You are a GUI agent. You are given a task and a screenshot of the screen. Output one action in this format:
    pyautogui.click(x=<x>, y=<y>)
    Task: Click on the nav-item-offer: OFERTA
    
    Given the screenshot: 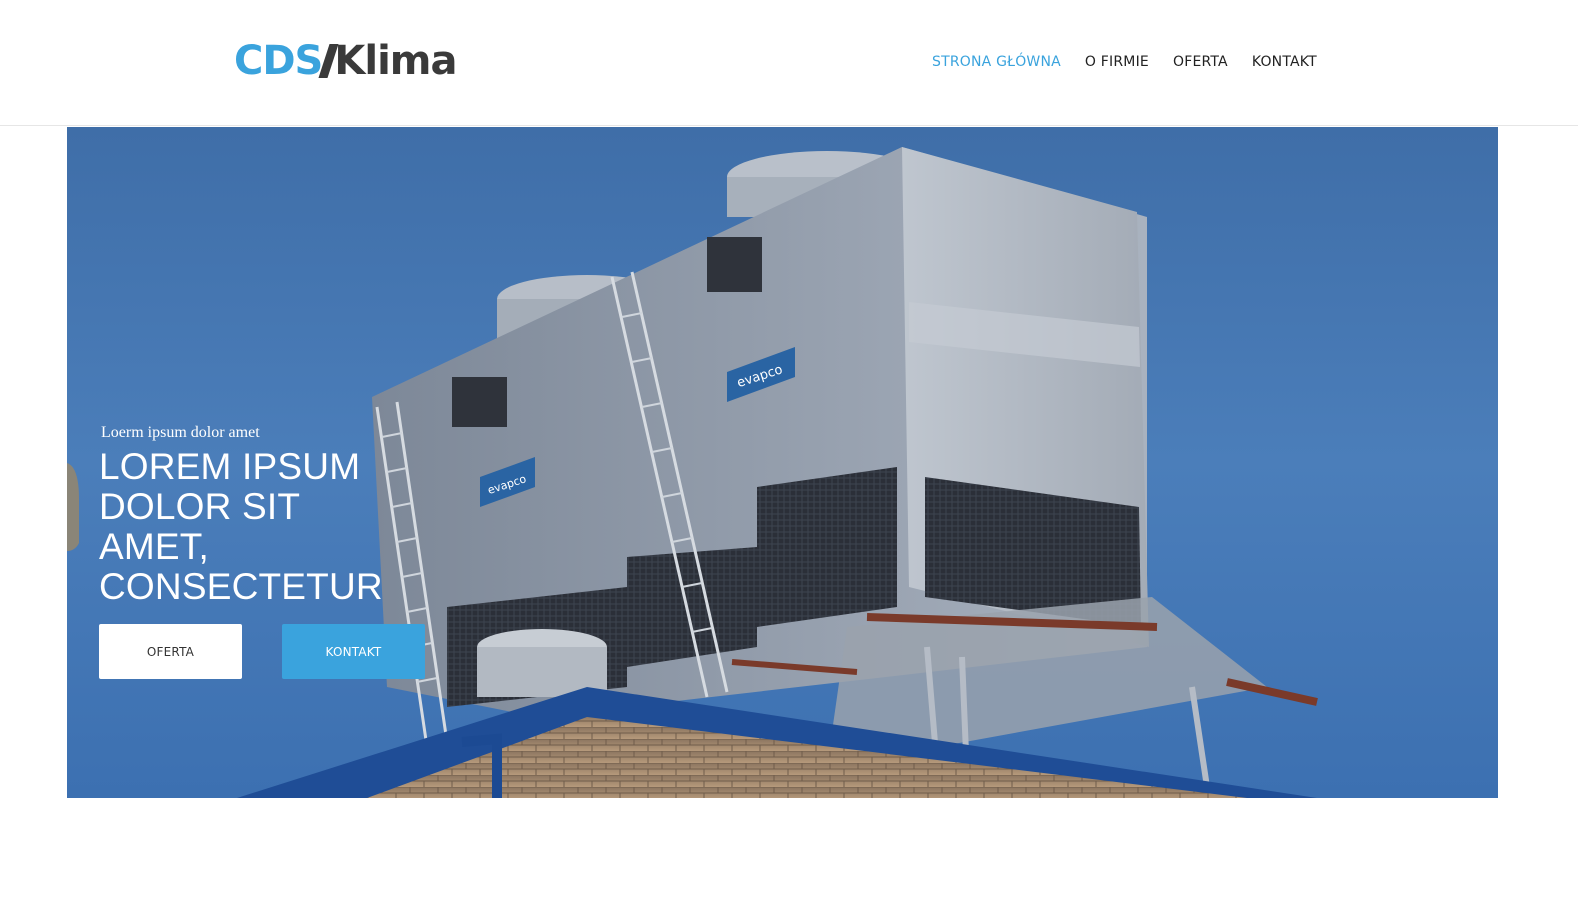 What is the action you would take?
    pyautogui.click(x=1200, y=62)
    